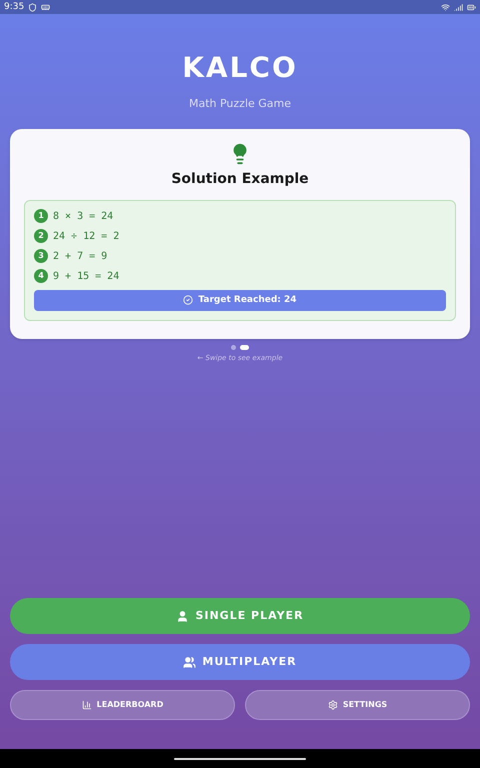 The height and width of the screenshot is (768, 480). I want to click on menu-button: LEADERBOARD, so click(122, 705).